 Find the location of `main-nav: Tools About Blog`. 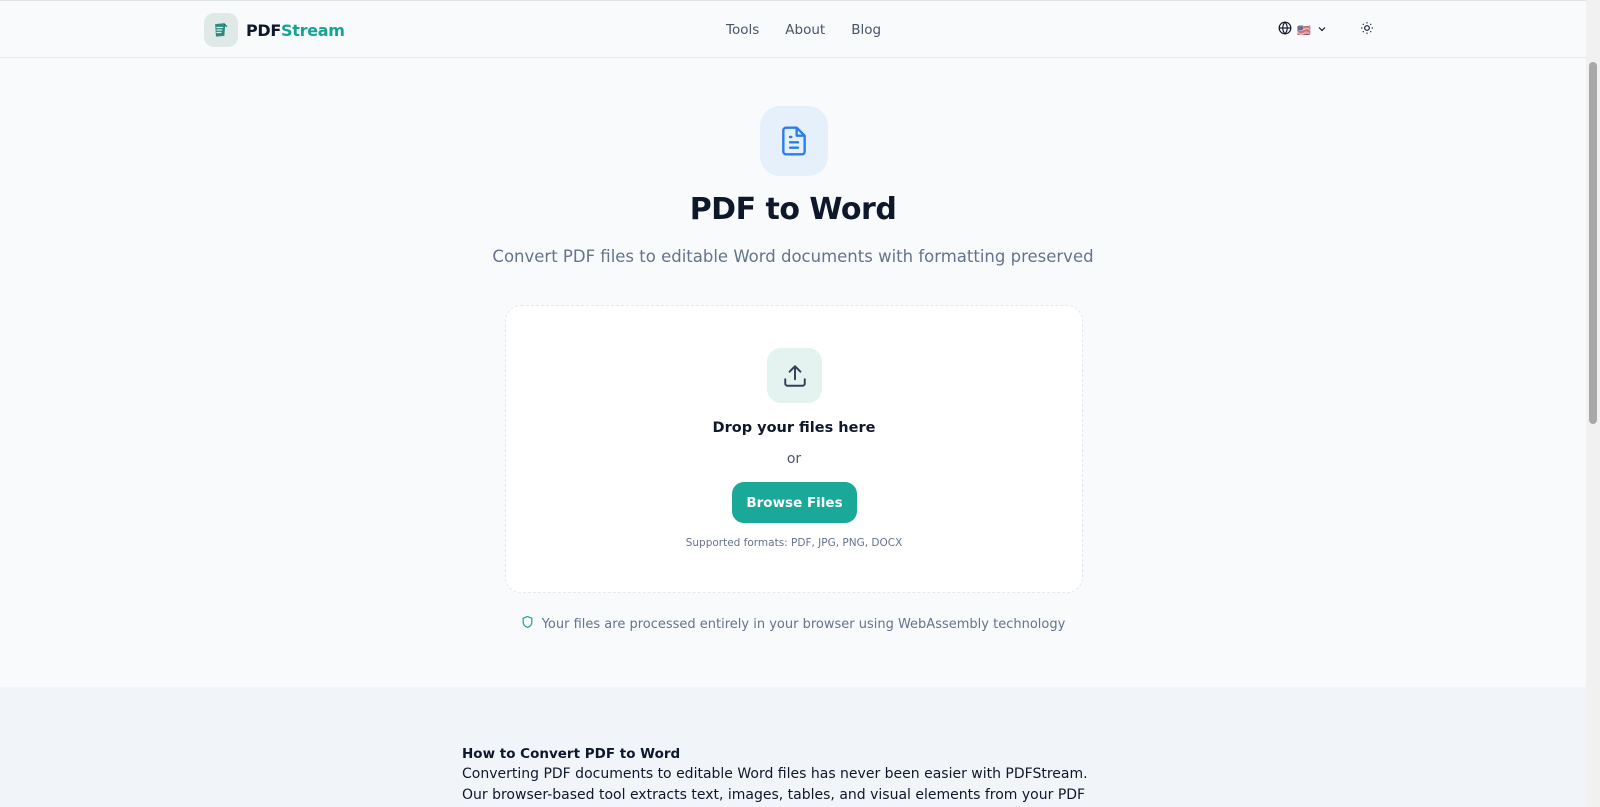

main-nav: Tools About Blog is located at coordinates (816, 30).